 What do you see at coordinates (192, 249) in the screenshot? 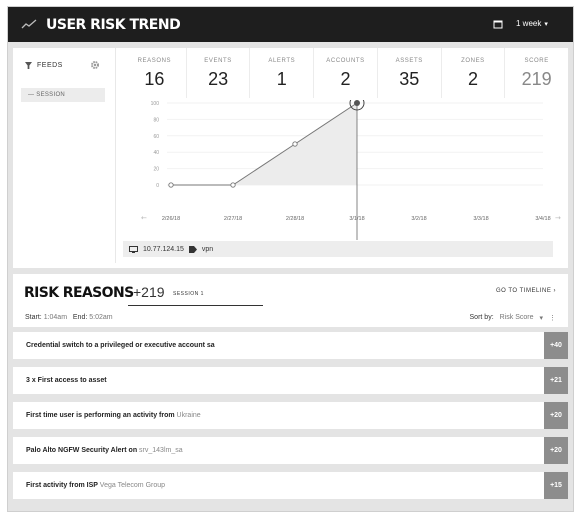
I see `tag-icon` at bounding box center [192, 249].